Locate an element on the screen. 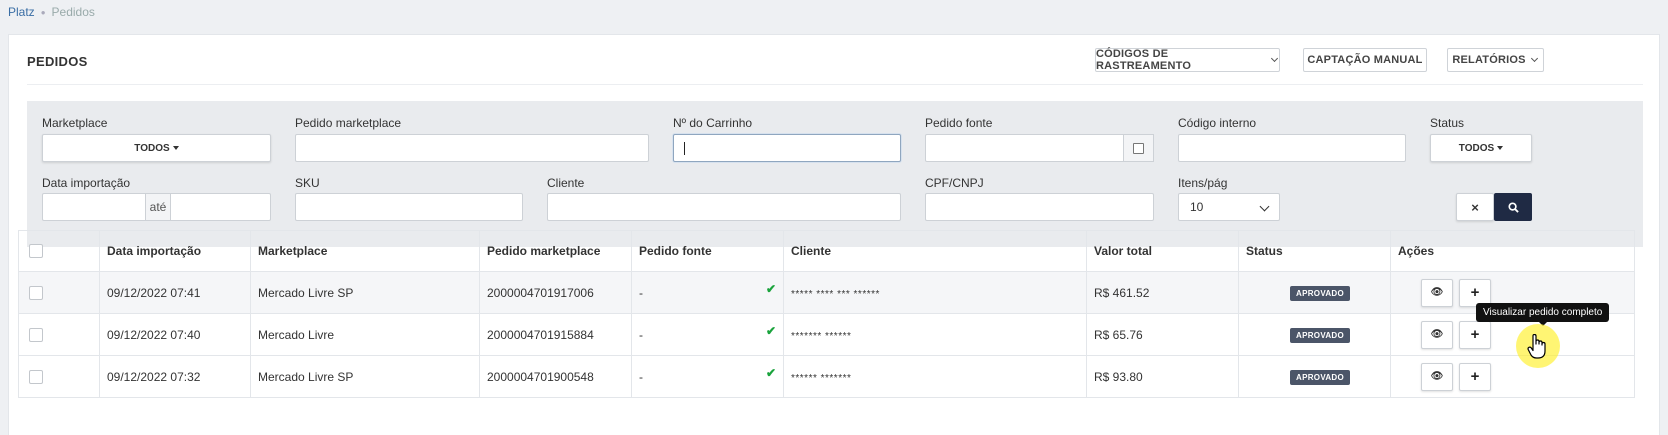 This screenshot has width=1668, height=435. col-cliente: Cliente is located at coordinates (935, 251).